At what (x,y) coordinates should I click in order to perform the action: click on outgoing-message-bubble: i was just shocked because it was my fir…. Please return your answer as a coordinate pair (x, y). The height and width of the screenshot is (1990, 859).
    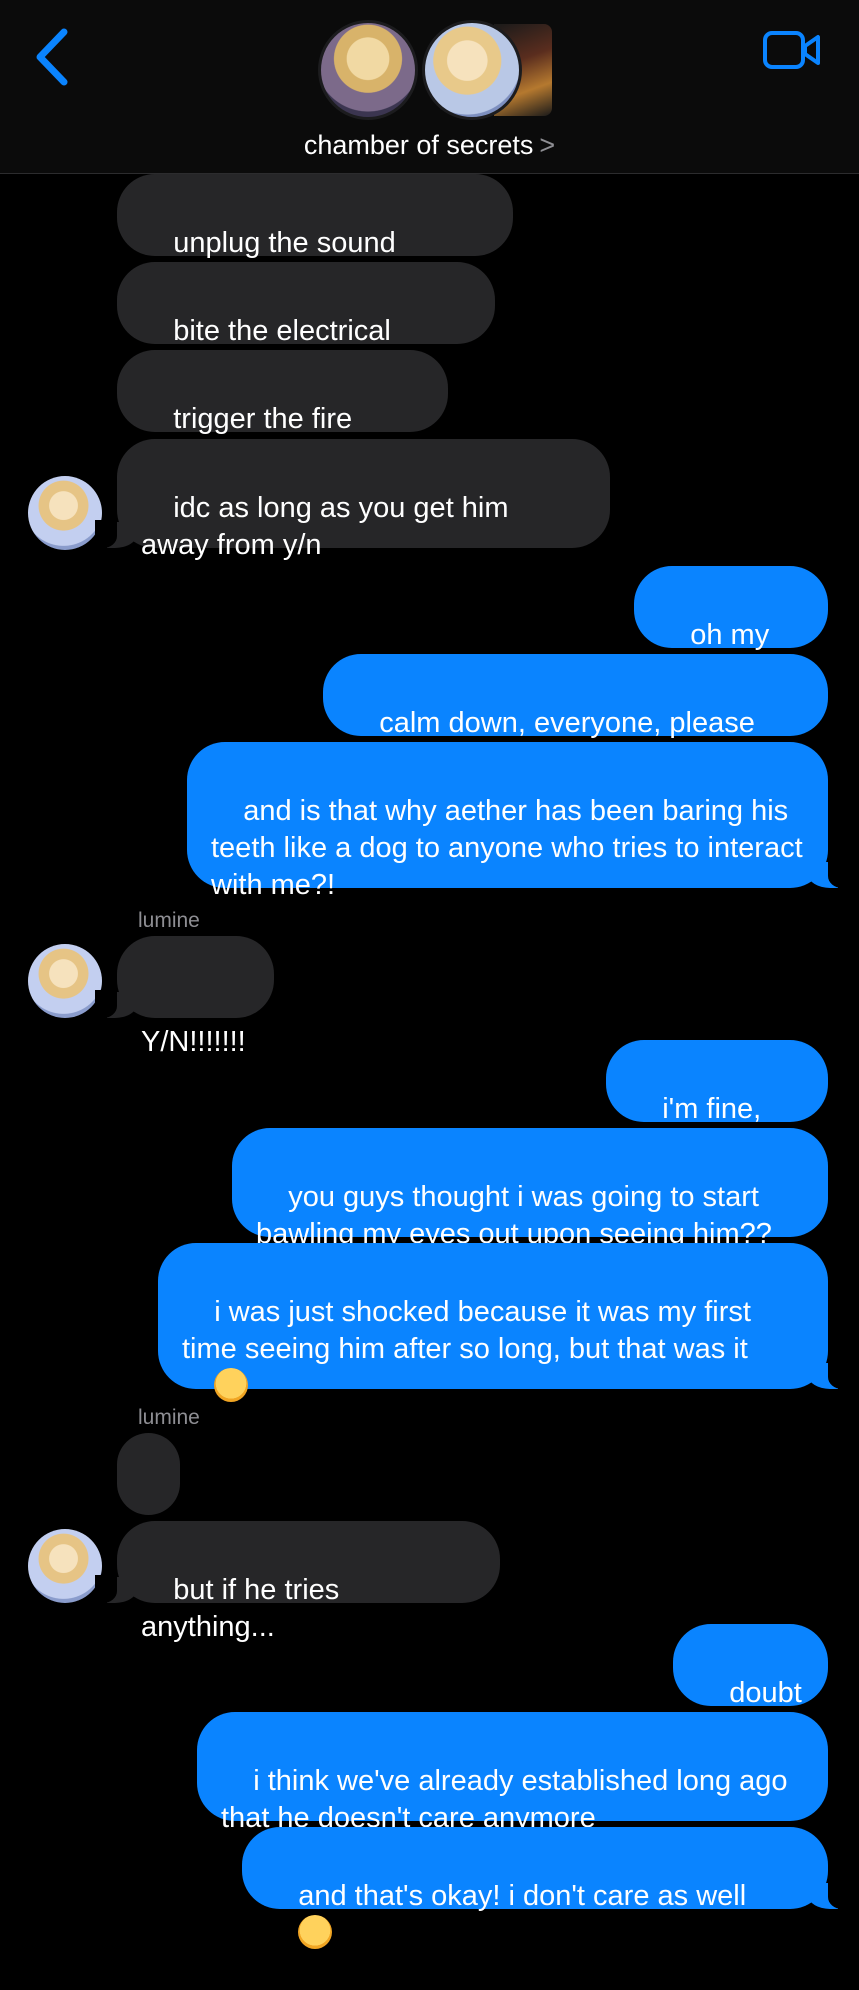
    Looking at the image, I should click on (504, 1322).